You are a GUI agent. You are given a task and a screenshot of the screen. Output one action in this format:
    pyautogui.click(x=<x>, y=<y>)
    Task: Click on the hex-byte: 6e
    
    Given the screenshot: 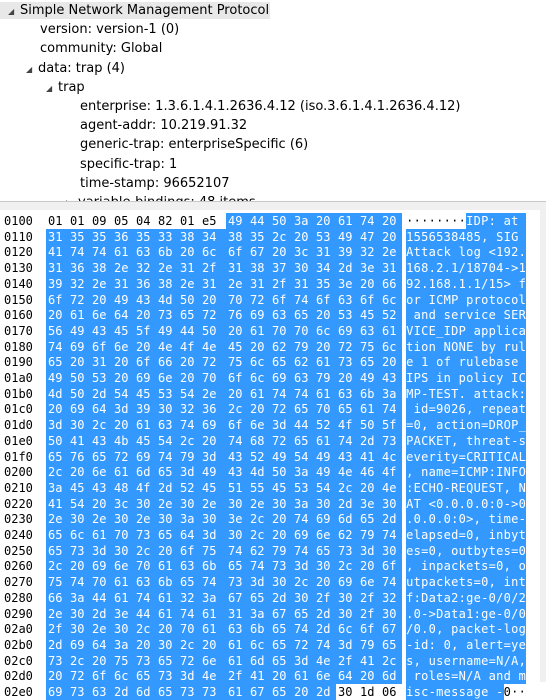 What is the action you would take?
    pyautogui.click(x=123, y=566)
    